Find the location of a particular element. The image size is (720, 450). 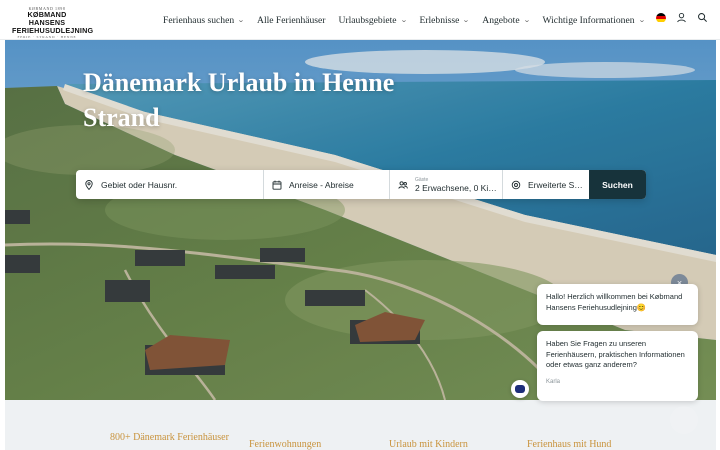

settings-icon is located at coordinates (516, 184).